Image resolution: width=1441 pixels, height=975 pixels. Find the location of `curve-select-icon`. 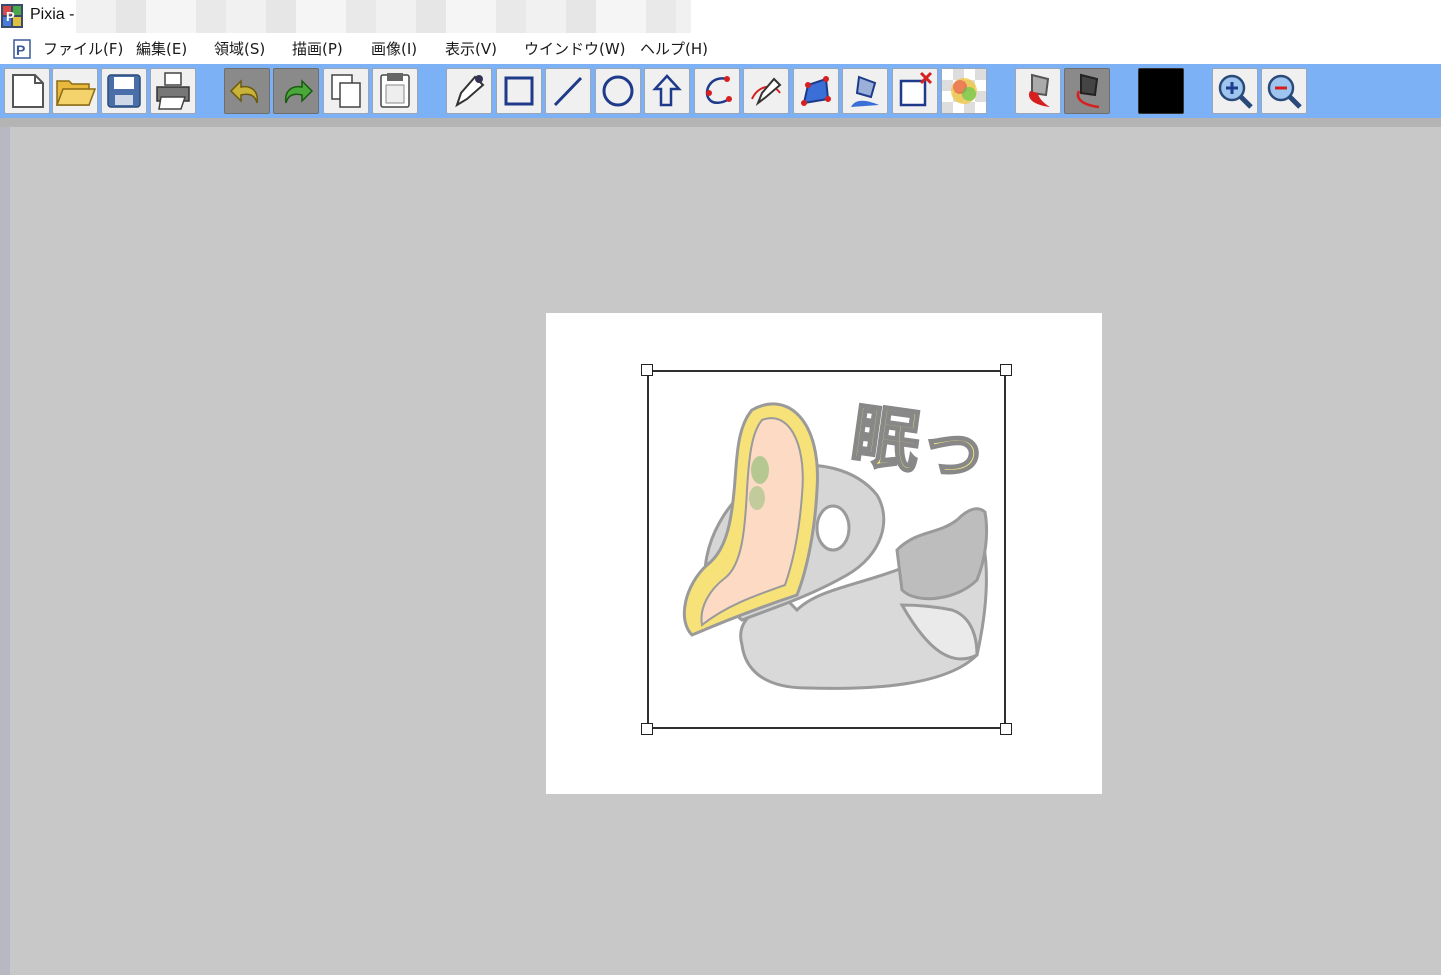

curve-select-icon is located at coordinates (718, 90).